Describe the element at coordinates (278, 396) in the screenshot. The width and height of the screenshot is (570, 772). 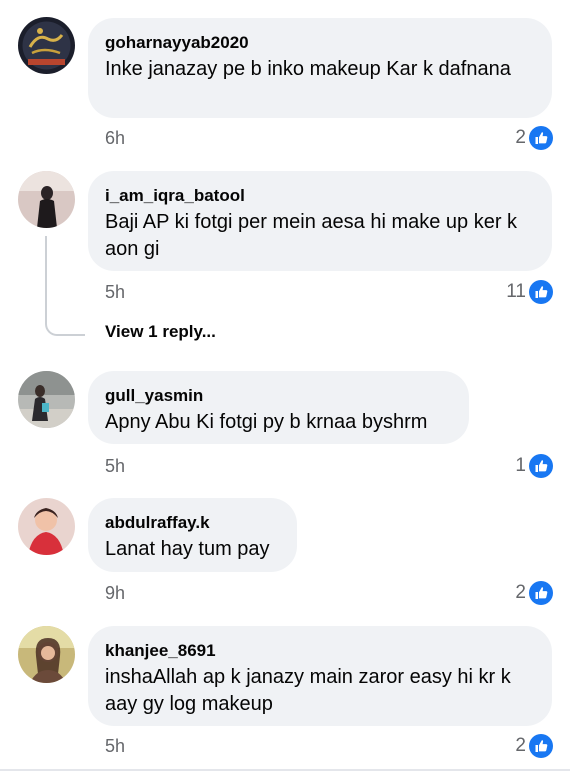
I see `comment-username: gull_yasmin` at that location.